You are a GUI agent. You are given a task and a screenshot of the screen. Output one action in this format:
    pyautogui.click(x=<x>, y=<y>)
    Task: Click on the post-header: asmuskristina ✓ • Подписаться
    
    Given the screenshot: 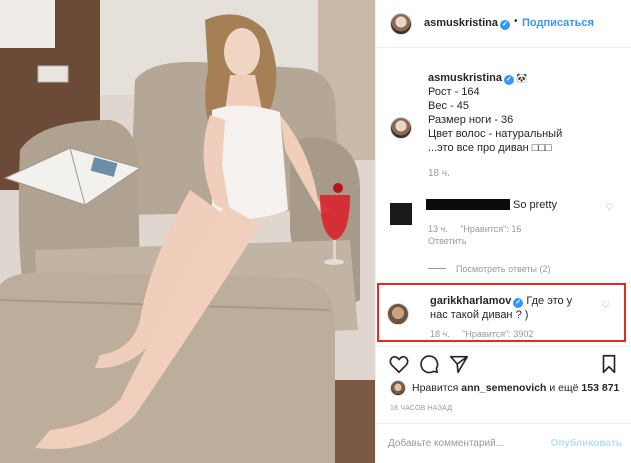 What is the action you would take?
    pyautogui.click(x=503, y=24)
    